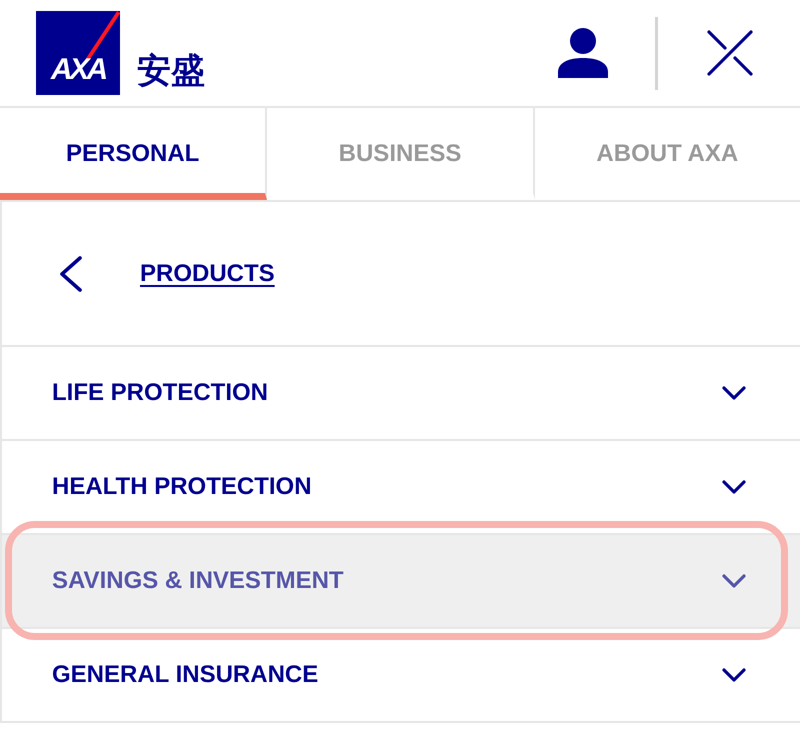 The width and height of the screenshot is (800, 752). Describe the element at coordinates (78, 70) in the screenshot. I see `logo-text: AXA` at that location.